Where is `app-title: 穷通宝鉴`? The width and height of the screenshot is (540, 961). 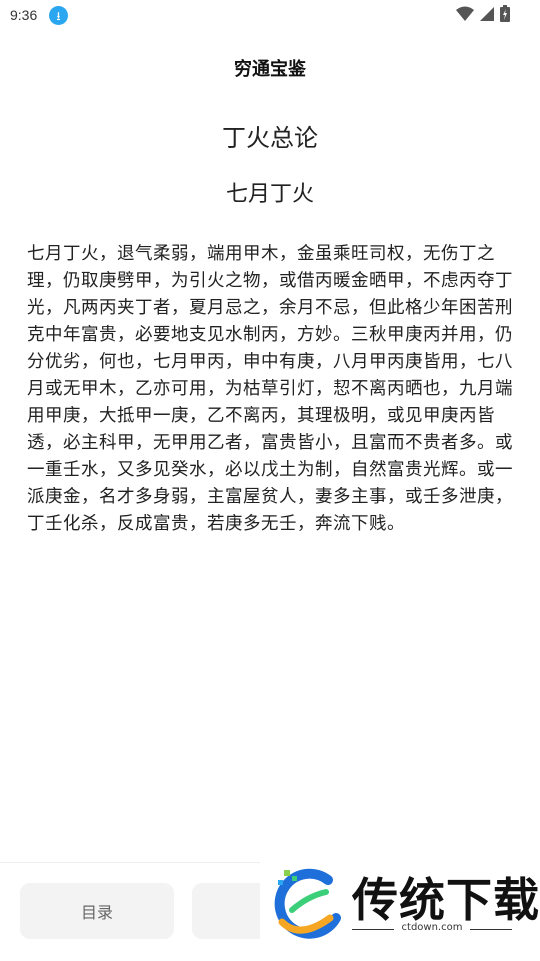 app-title: 穷通宝鉴 is located at coordinates (270, 69).